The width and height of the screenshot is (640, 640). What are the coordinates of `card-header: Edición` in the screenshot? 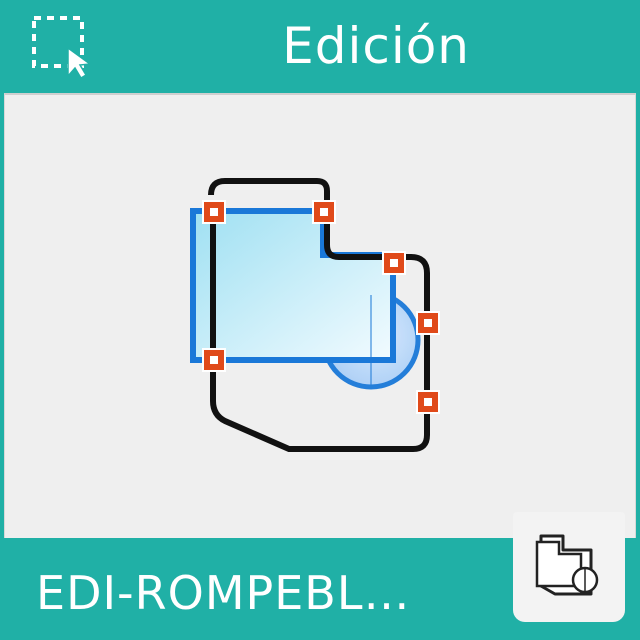 It's located at (320, 46).